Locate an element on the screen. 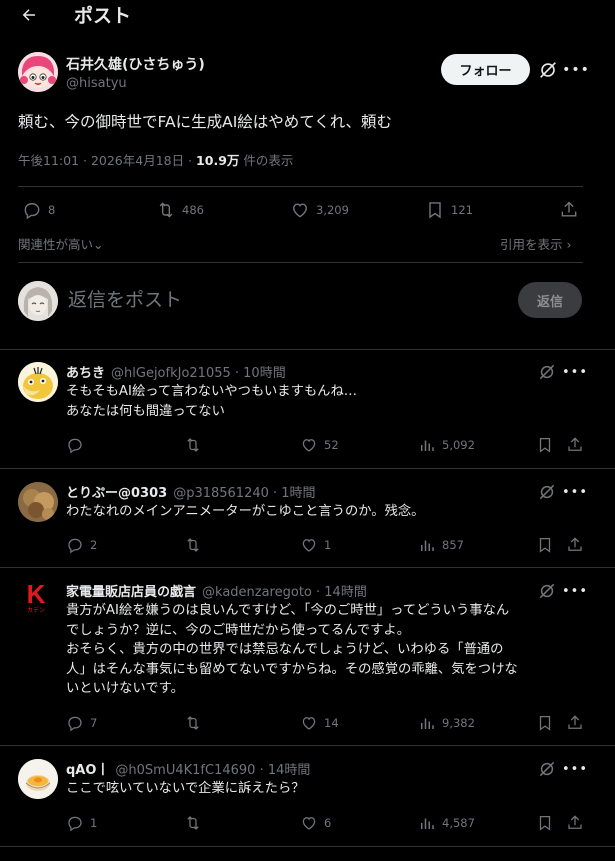 This screenshot has width=615, height=861. reply-author-name: qAO丨 is located at coordinates (87, 770).